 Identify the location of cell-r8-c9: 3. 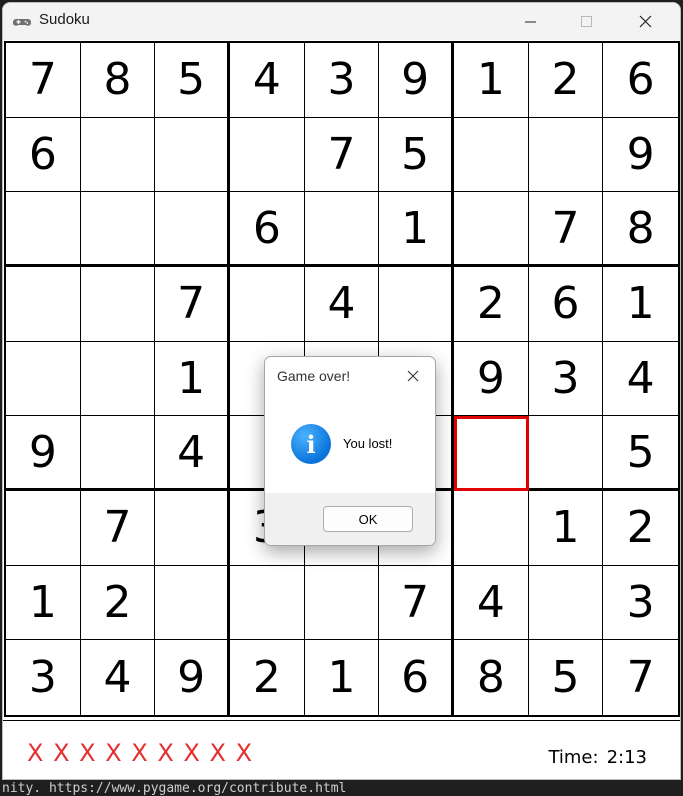
(640, 603).